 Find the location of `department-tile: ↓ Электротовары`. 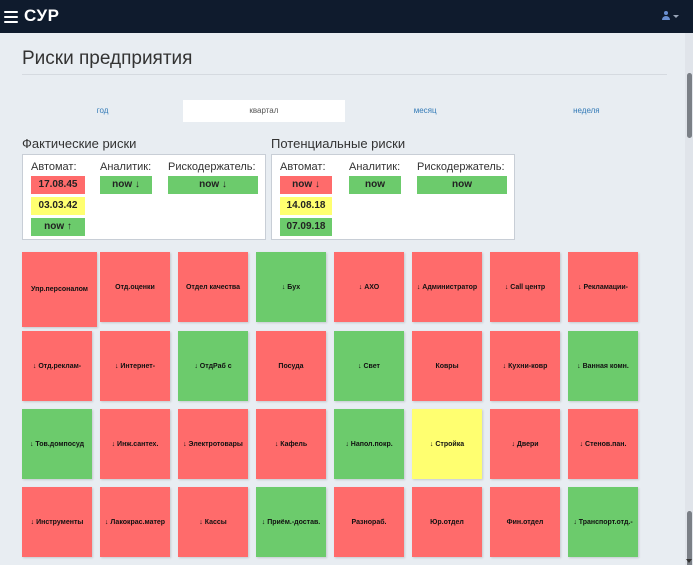

department-tile: ↓ Электротовары is located at coordinates (213, 444).